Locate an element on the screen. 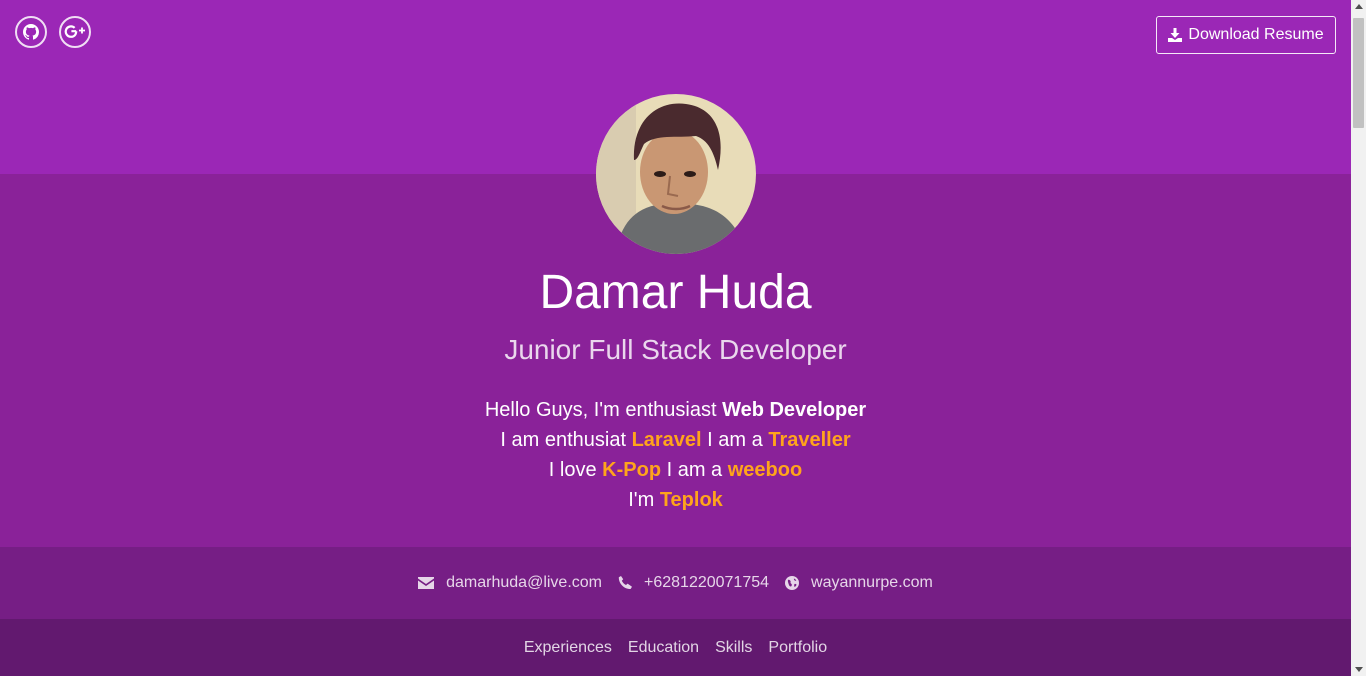 The width and height of the screenshot is (1366, 676). bio-highlight: Laravel is located at coordinates (666, 440).